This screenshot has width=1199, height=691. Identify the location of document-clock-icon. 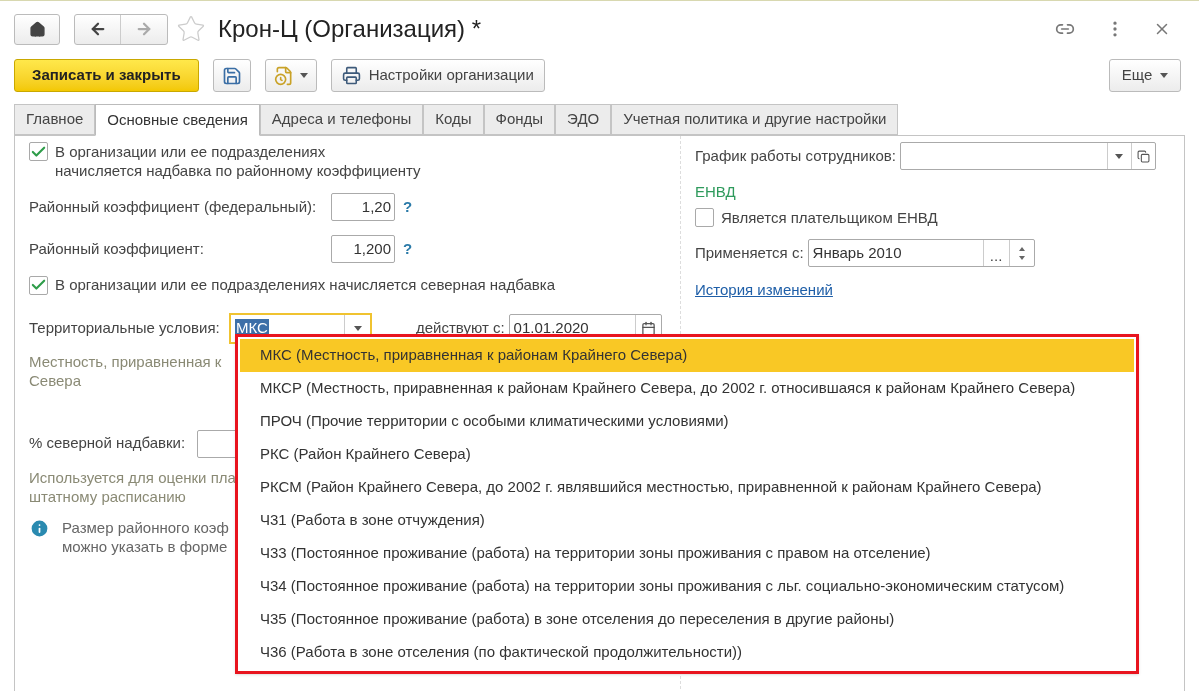
(283, 75).